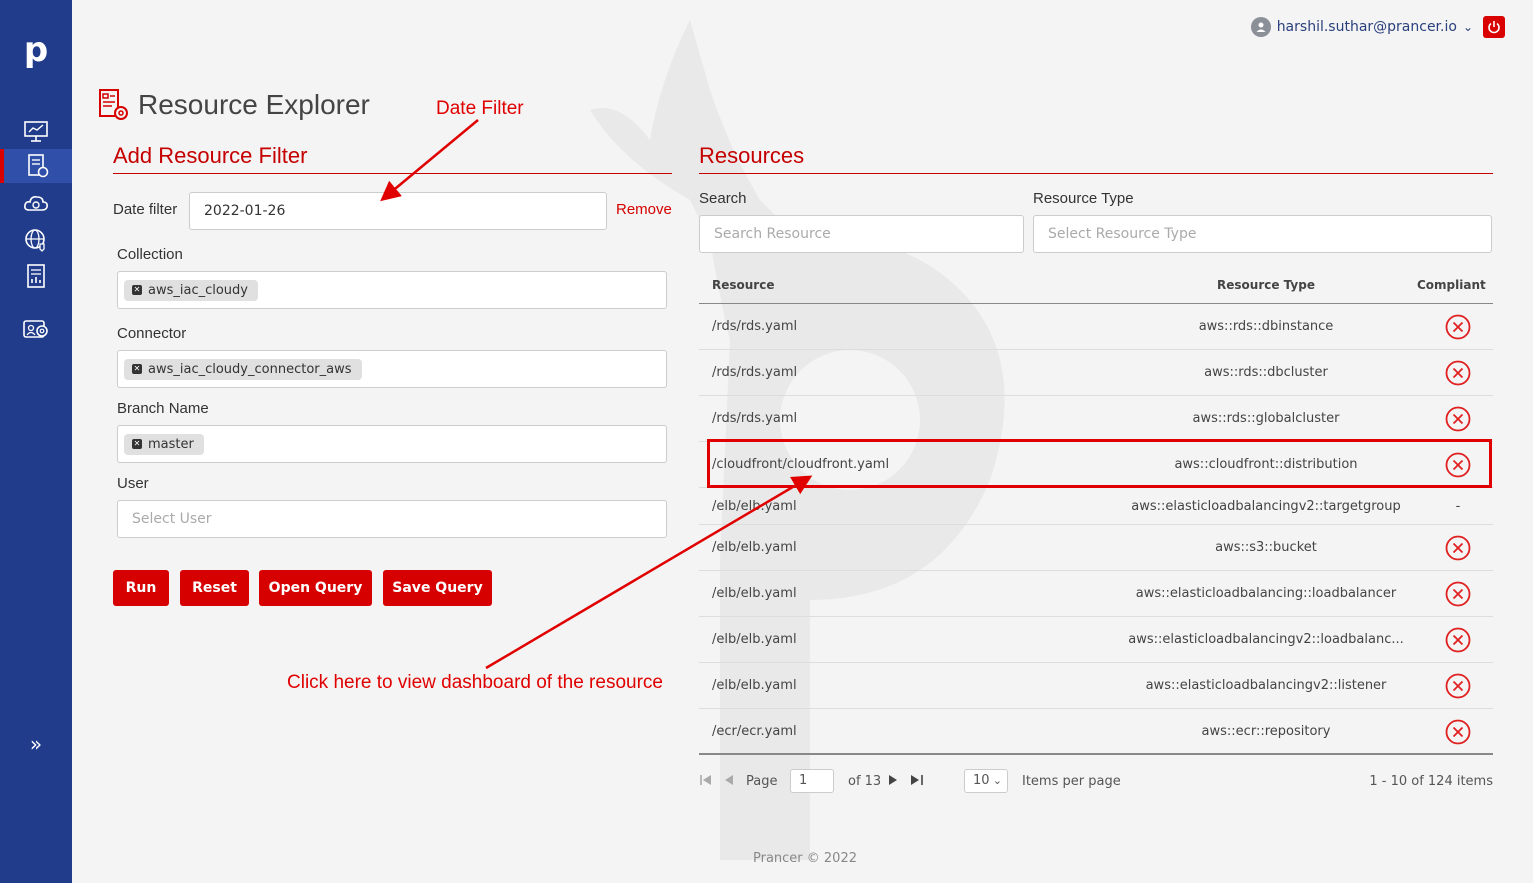  Describe the element at coordinates (1096, 732) in the screenshot. I see `table-row: /ecr/ecr.yaml aws::ecr::repository` at that location.